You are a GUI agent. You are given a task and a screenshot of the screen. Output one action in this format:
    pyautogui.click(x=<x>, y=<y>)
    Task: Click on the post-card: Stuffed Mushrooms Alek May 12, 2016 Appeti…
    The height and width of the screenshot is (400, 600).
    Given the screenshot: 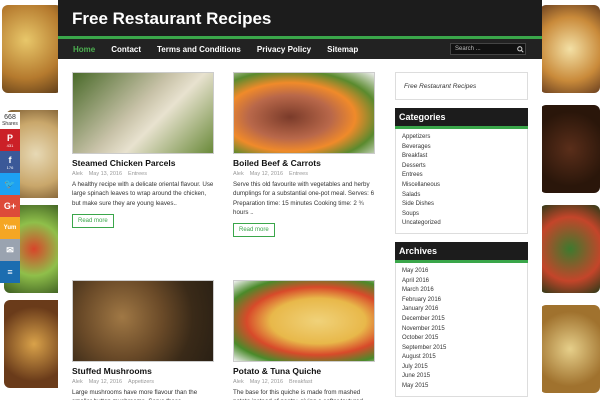 What is the action you would take?
    pyautogui.click(x=143, y=340)
    